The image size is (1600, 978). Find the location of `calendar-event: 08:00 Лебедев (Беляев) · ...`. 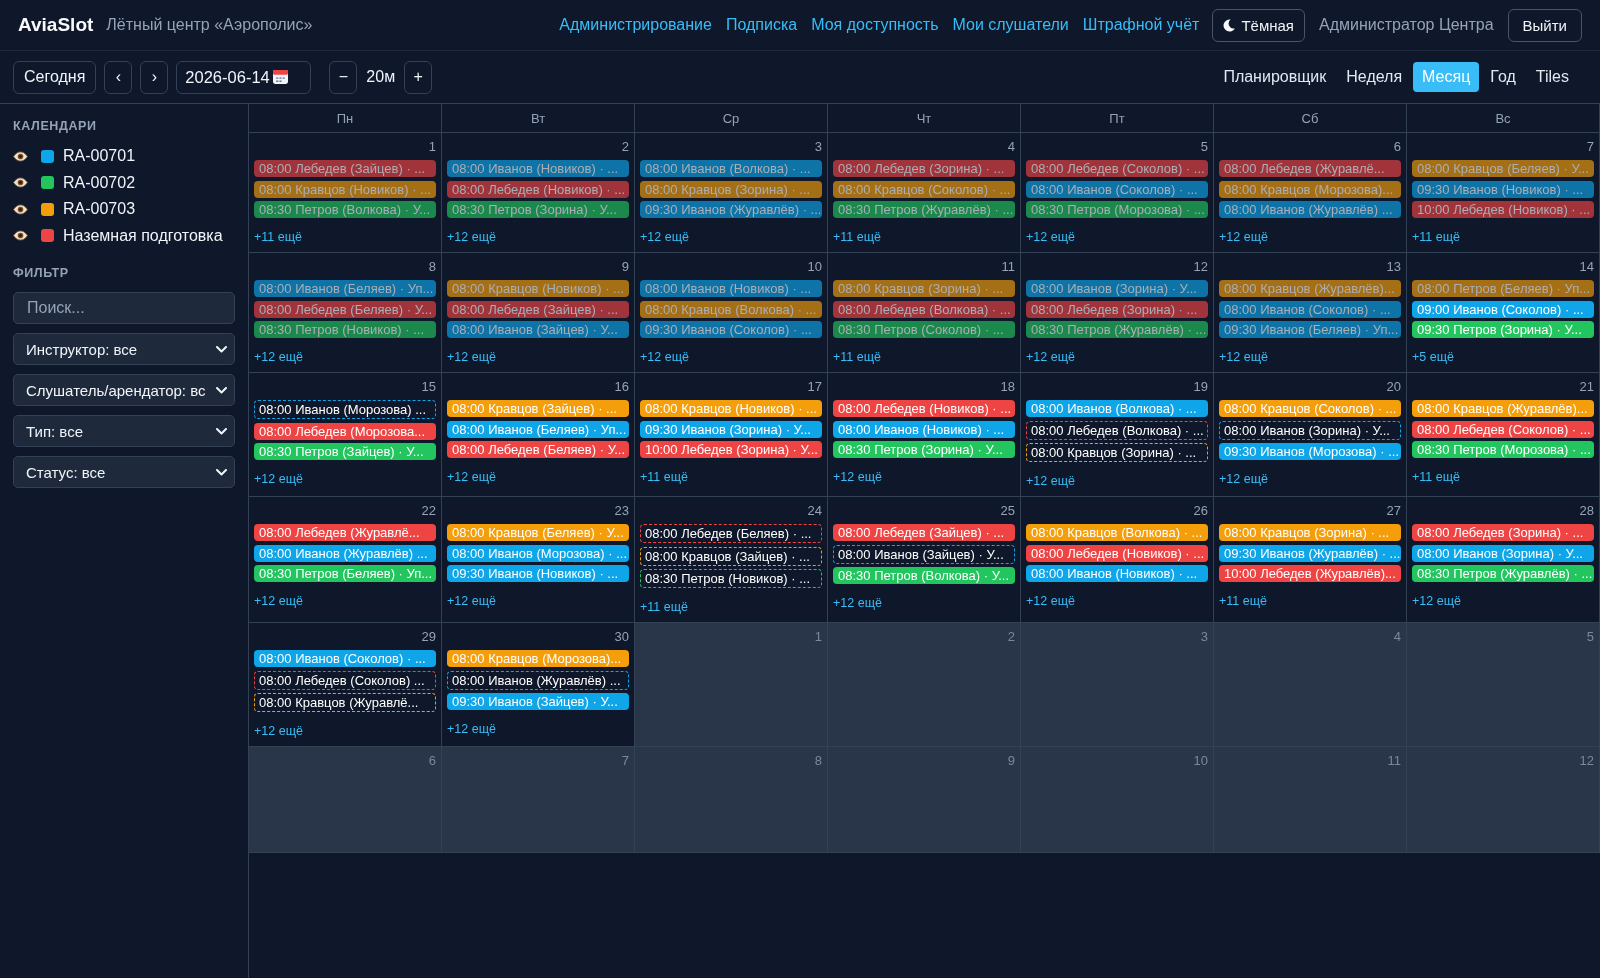

calendar-event: 08:00 Лебедев (Беляев) · ... is located at coordinates (731, 533).